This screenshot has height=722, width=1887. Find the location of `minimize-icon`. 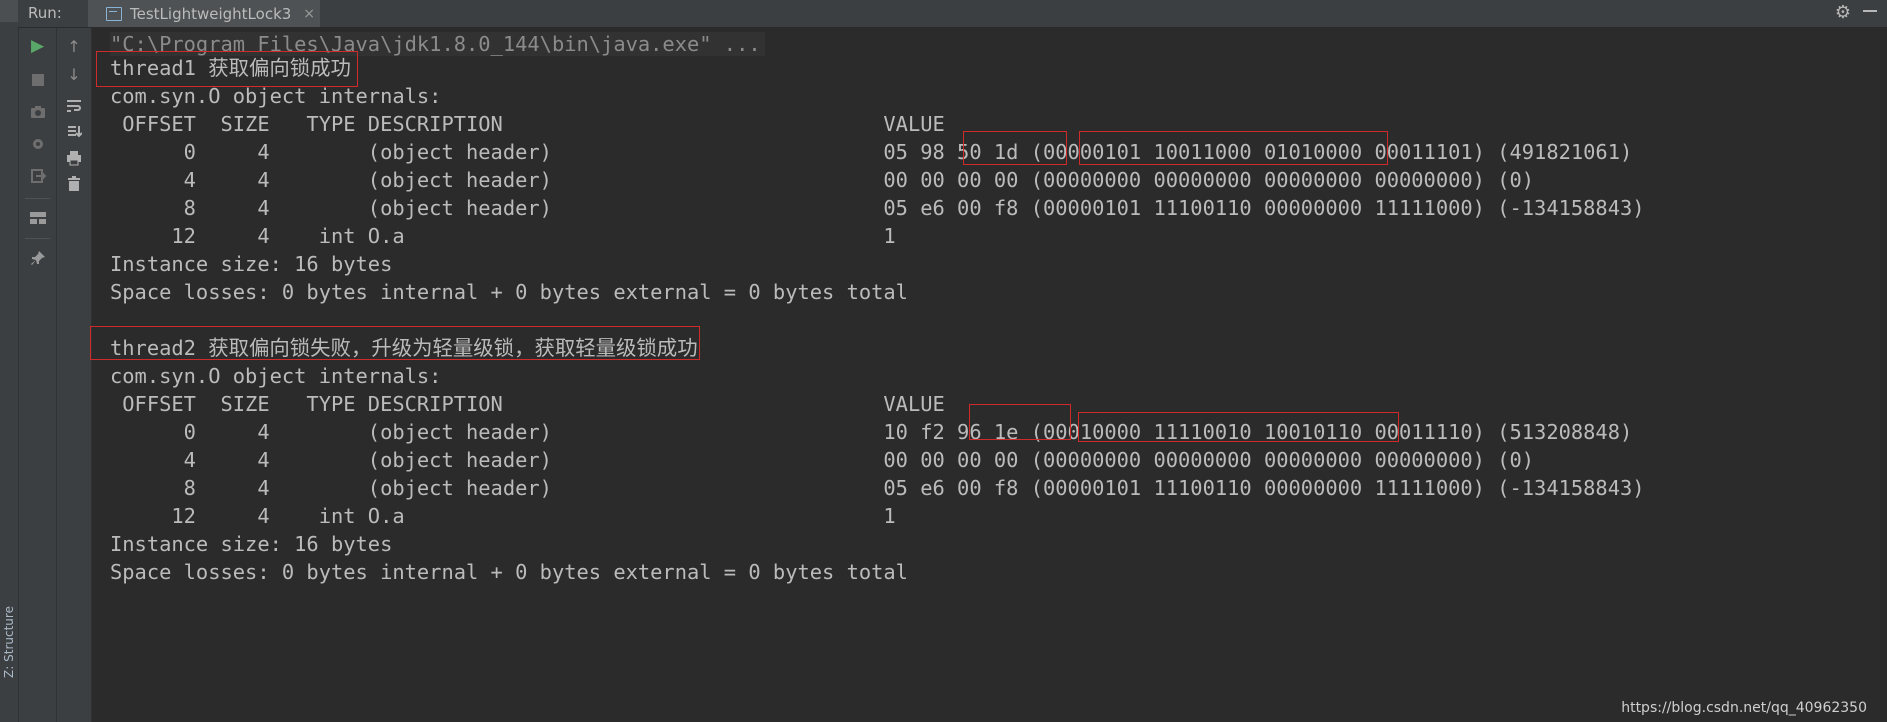

minimize-icon is located at coordinates (1870, 11).